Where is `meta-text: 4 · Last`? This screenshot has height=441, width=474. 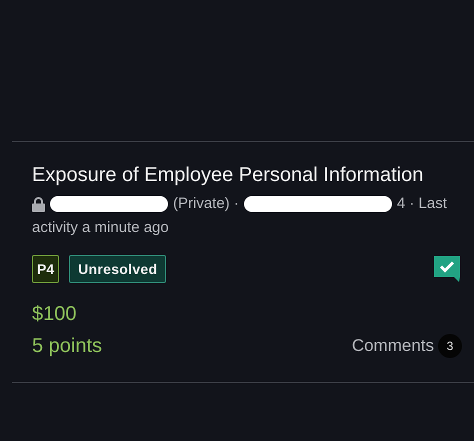 meta-text: 4 · Last is located at coordinates (421, 204).